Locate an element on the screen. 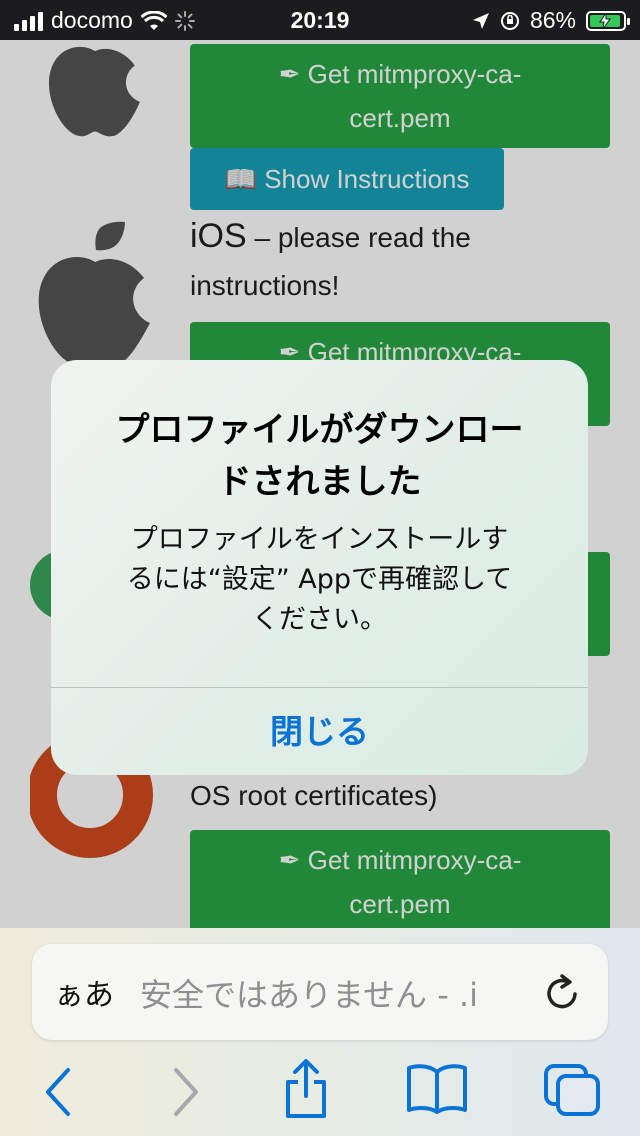  status-right: 86% is located at coordinates (551, 20).